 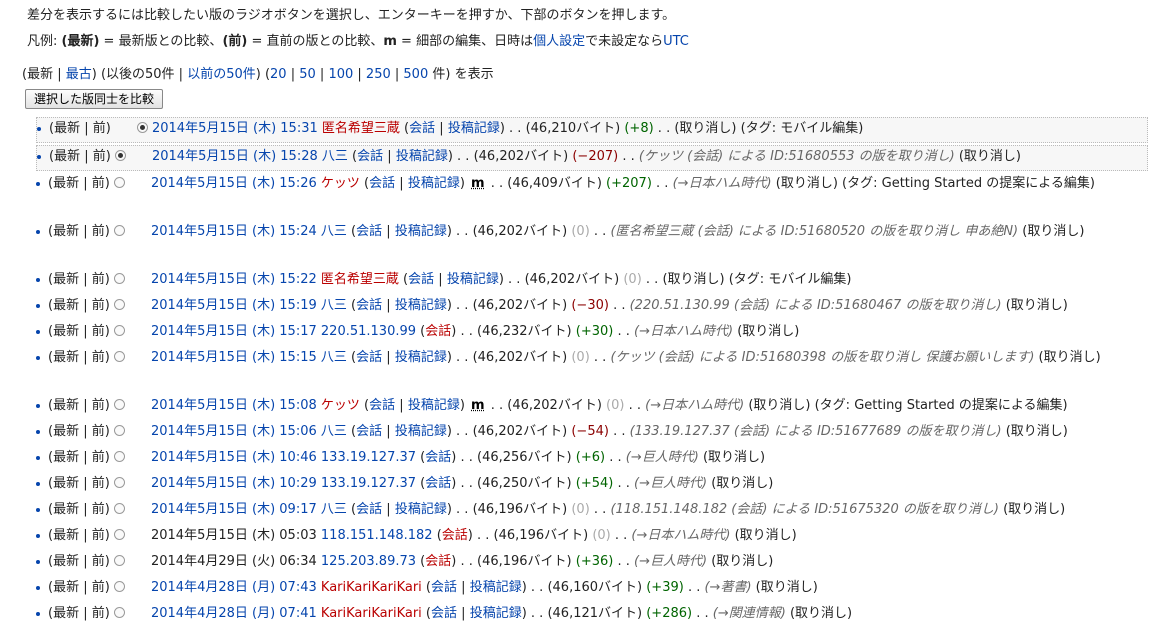 What do you see at coordinates (756, 279) in the screenshot?
I see `undo-and-tags: (取り消し) (タグ: モバイル編集)` at bounding box center [756, 279].